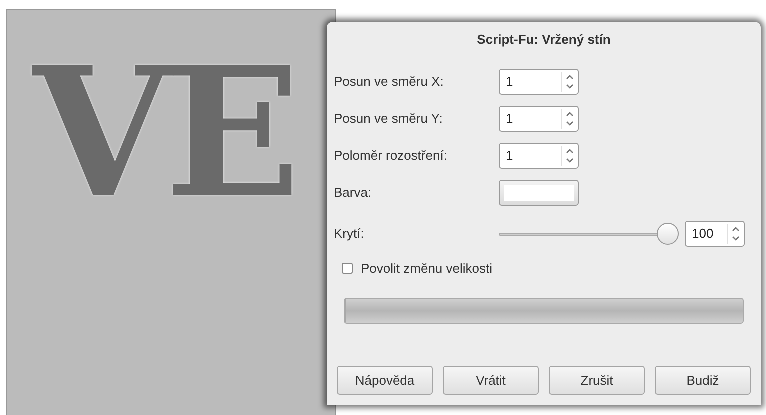 The image size is (766, 415). What do you see at coordinates (389, 82) in the screenshot?
I see `field-label: Posun ve směru X:` at bounding box center [389, 82].